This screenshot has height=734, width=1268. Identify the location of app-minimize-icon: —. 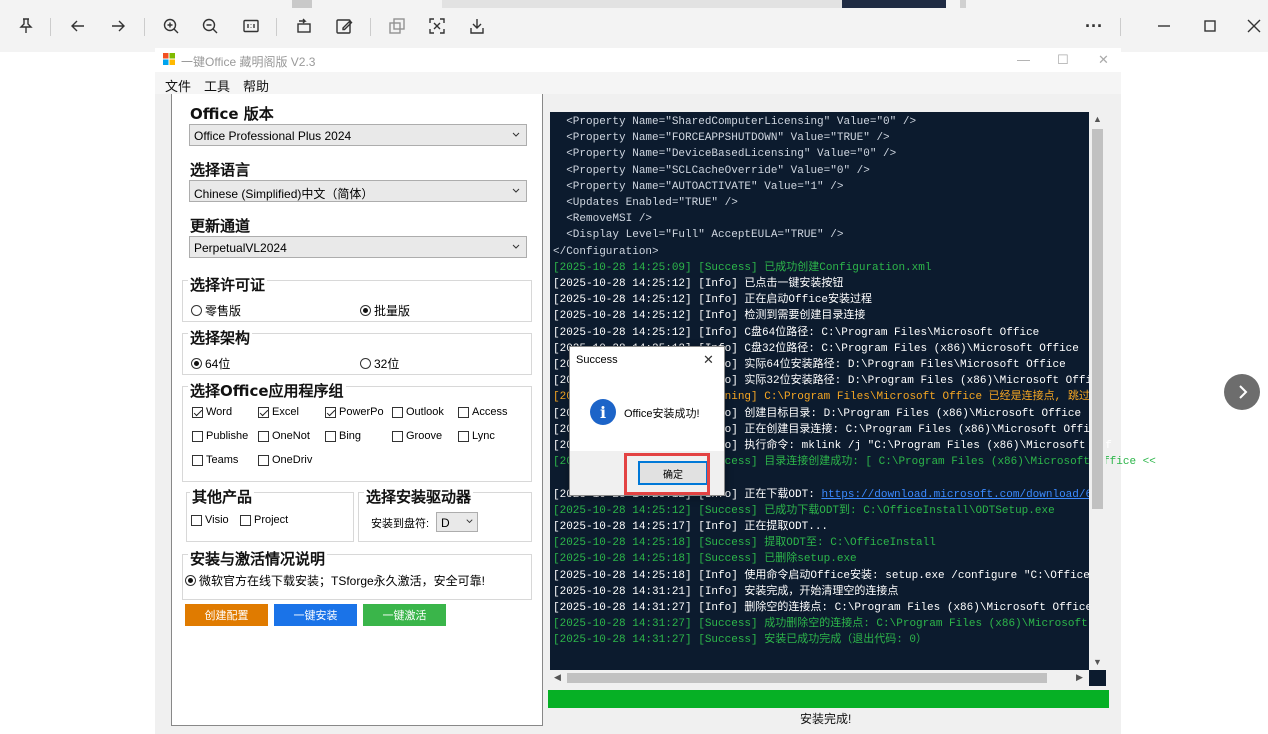
(1023, 59).